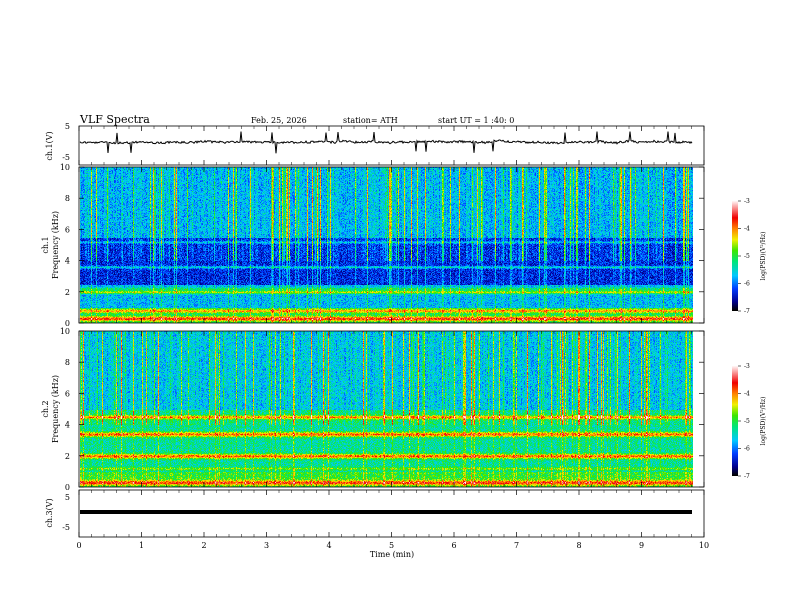 This screenshot has width=792, height=612. Describe the element at coordinates (704, 545) in the screenshot. I see `x-tick-label: 10` at that location.